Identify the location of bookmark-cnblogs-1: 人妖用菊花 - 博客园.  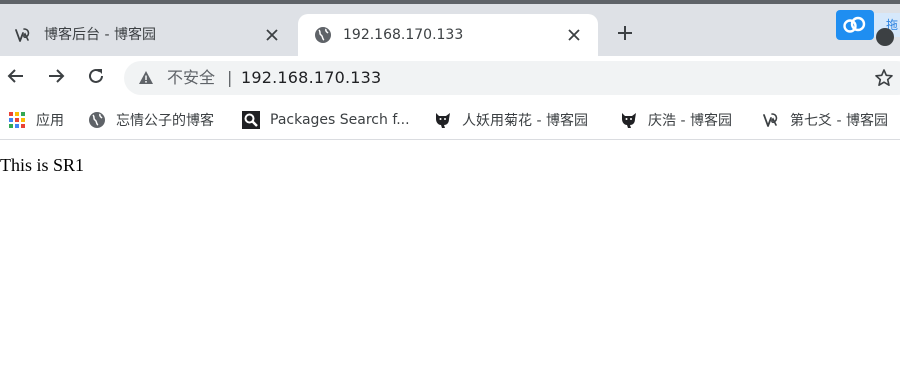
(511, 120).